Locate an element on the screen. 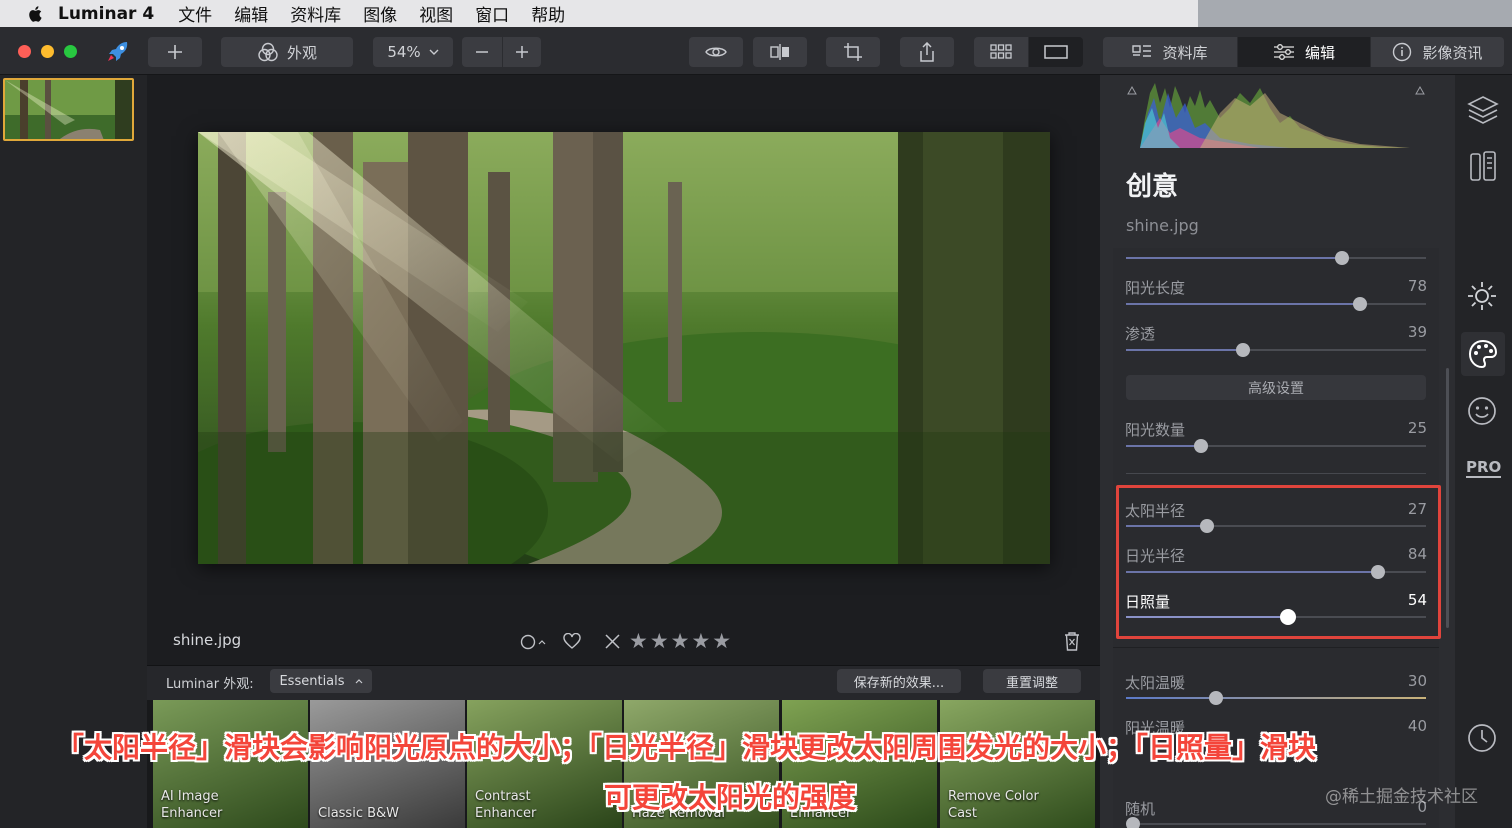 The height and width of the screenshot is (828, 1512). panel-scrollbar is located at coordinates (1447, 498).